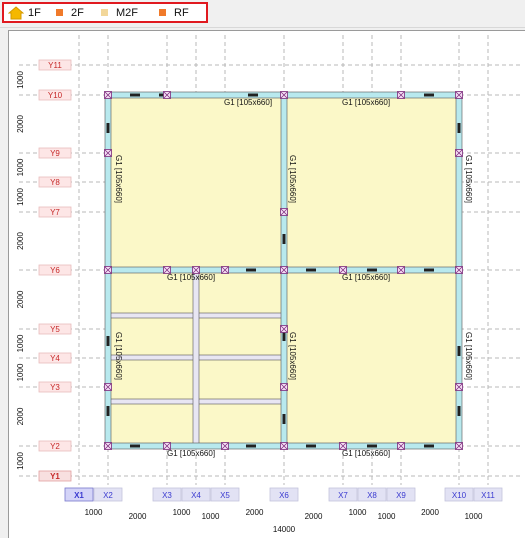  I want to click on axis-tag-x5-label: X5, so click(225, 495).